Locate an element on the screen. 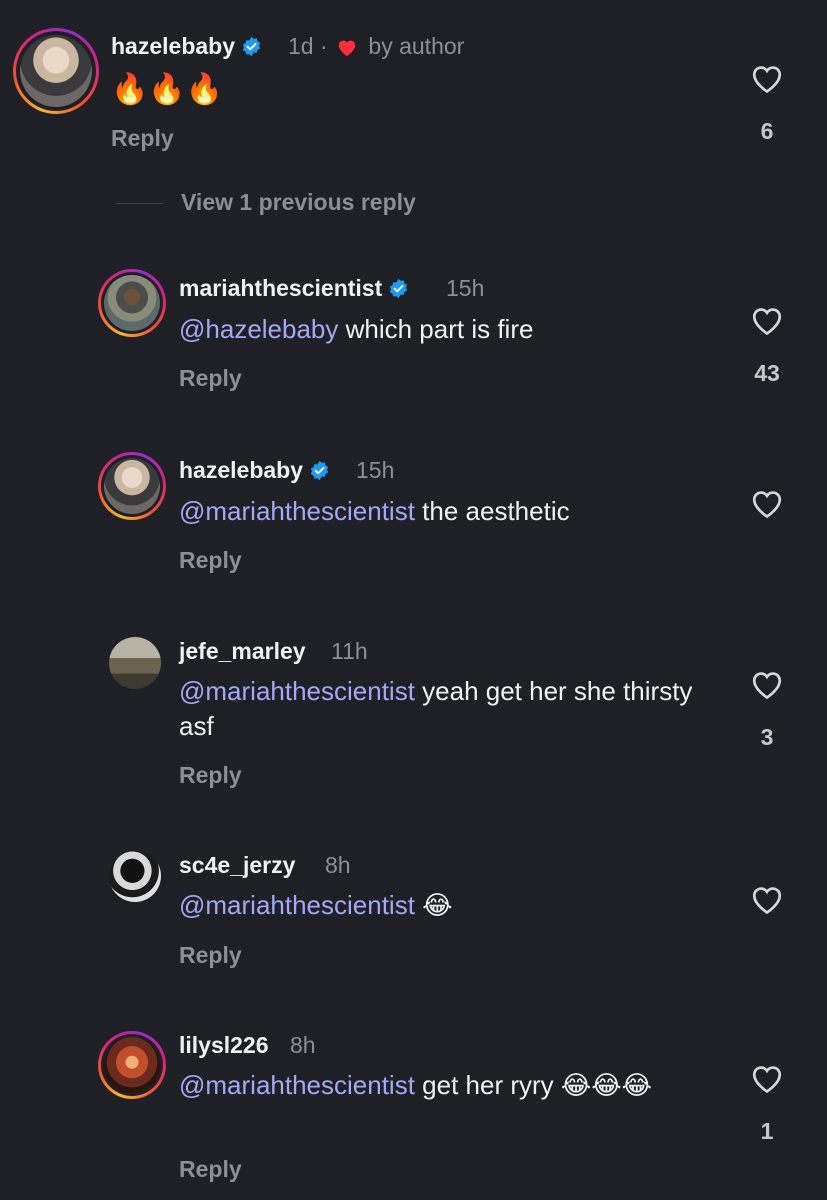  username: mariahthescientist is located at coordinates (280, 288).